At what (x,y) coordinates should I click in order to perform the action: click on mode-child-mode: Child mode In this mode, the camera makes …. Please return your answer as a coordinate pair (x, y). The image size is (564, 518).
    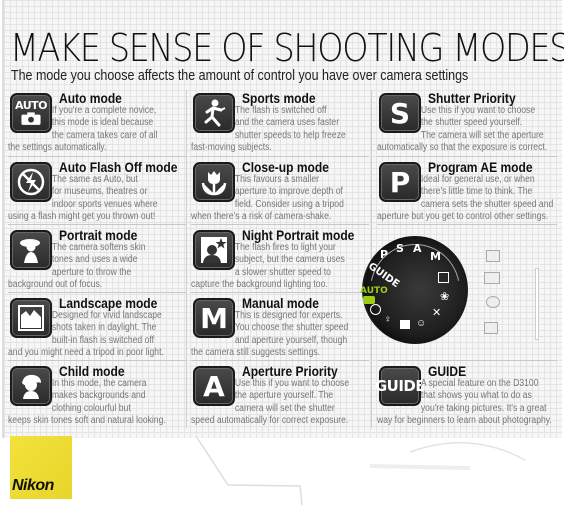
    Looking at the image, I should click on (97, 394).